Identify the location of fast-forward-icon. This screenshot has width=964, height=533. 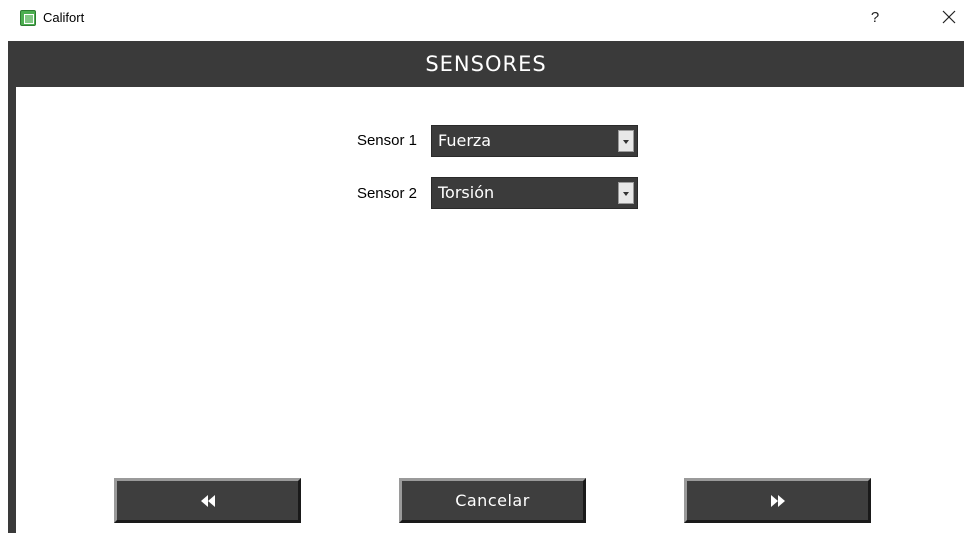
(777, 500).